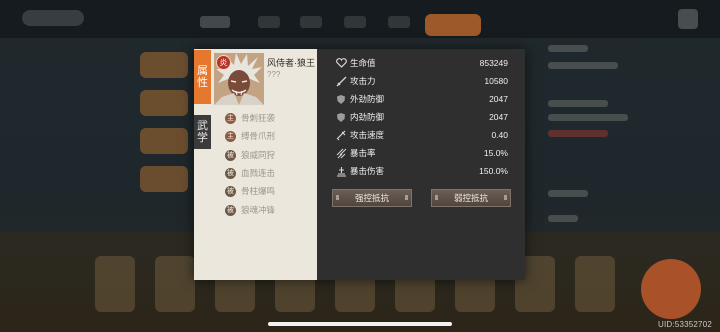 Image resolution: width=720 pixels, height=332 pixels. What do you see at coordinates (258, 210) in the screenshot?
I see `skill-name: 狼魂冲锋` at bounding box center [258, 210].